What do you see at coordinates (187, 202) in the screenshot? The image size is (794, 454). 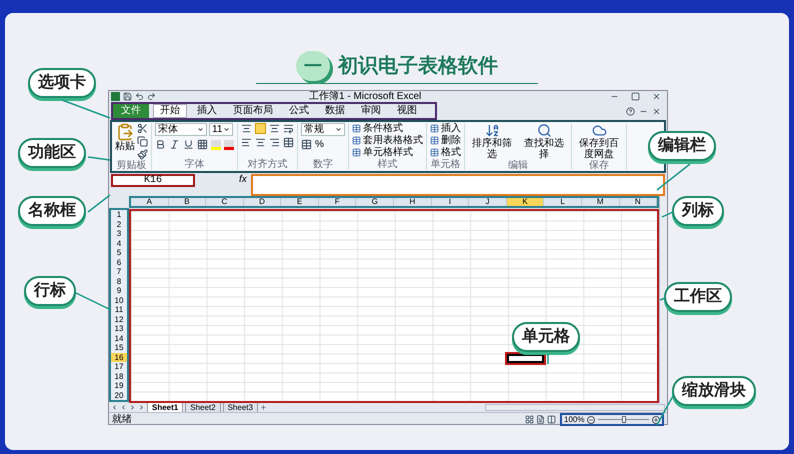 I see `column-header: B` at bounding box center [187, 202].